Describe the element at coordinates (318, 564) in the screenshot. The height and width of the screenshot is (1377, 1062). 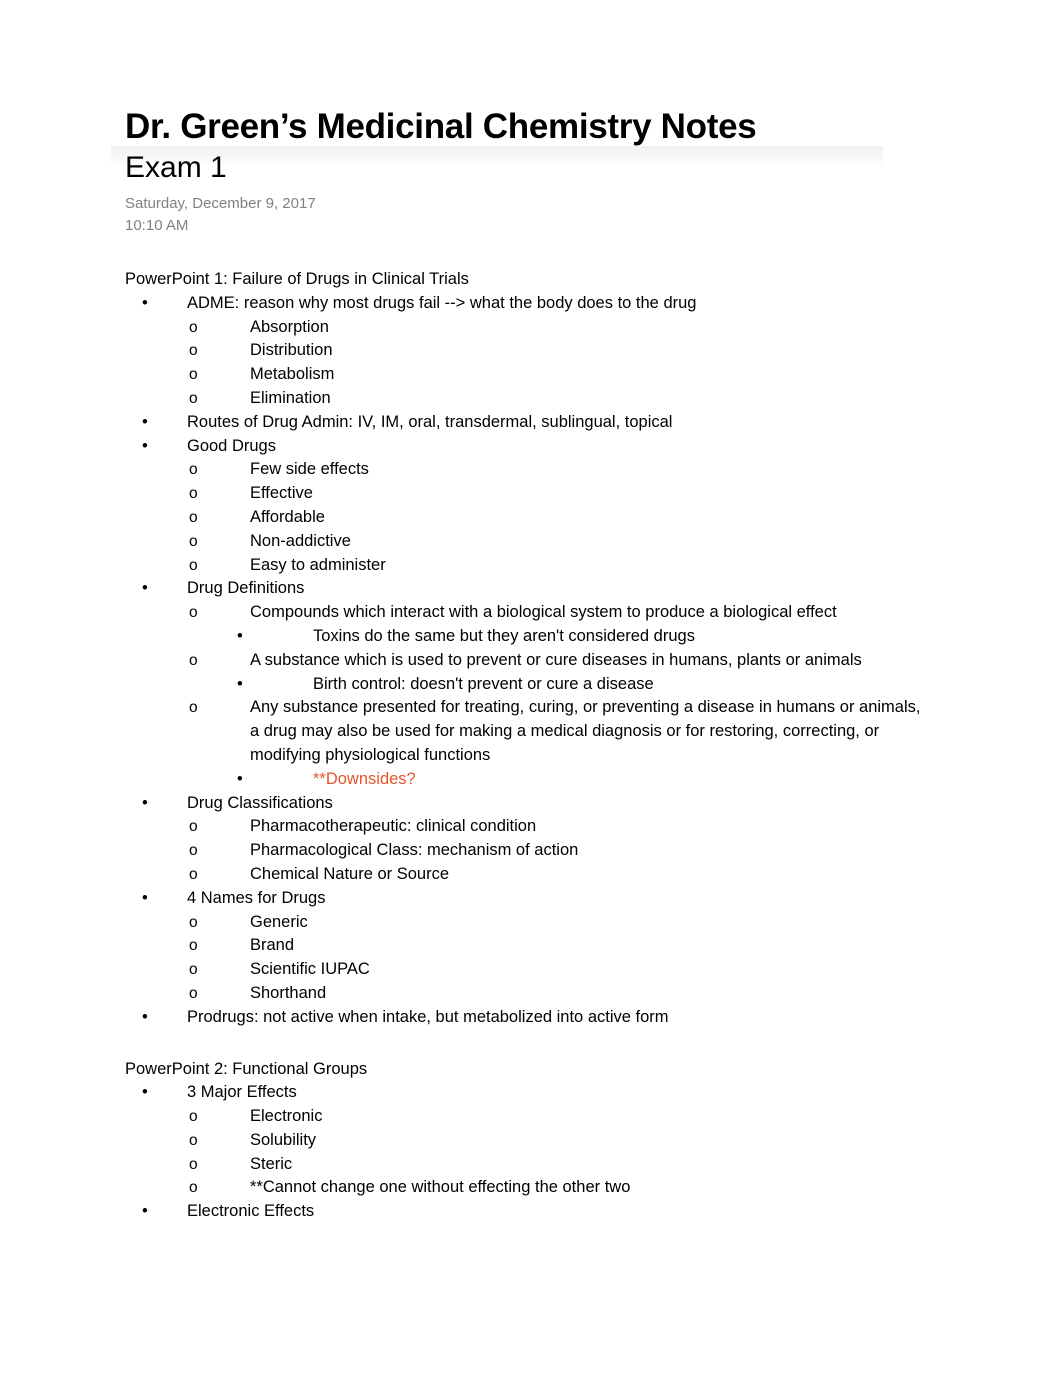
I see `outline-item-text: Easy to administer` at that location.